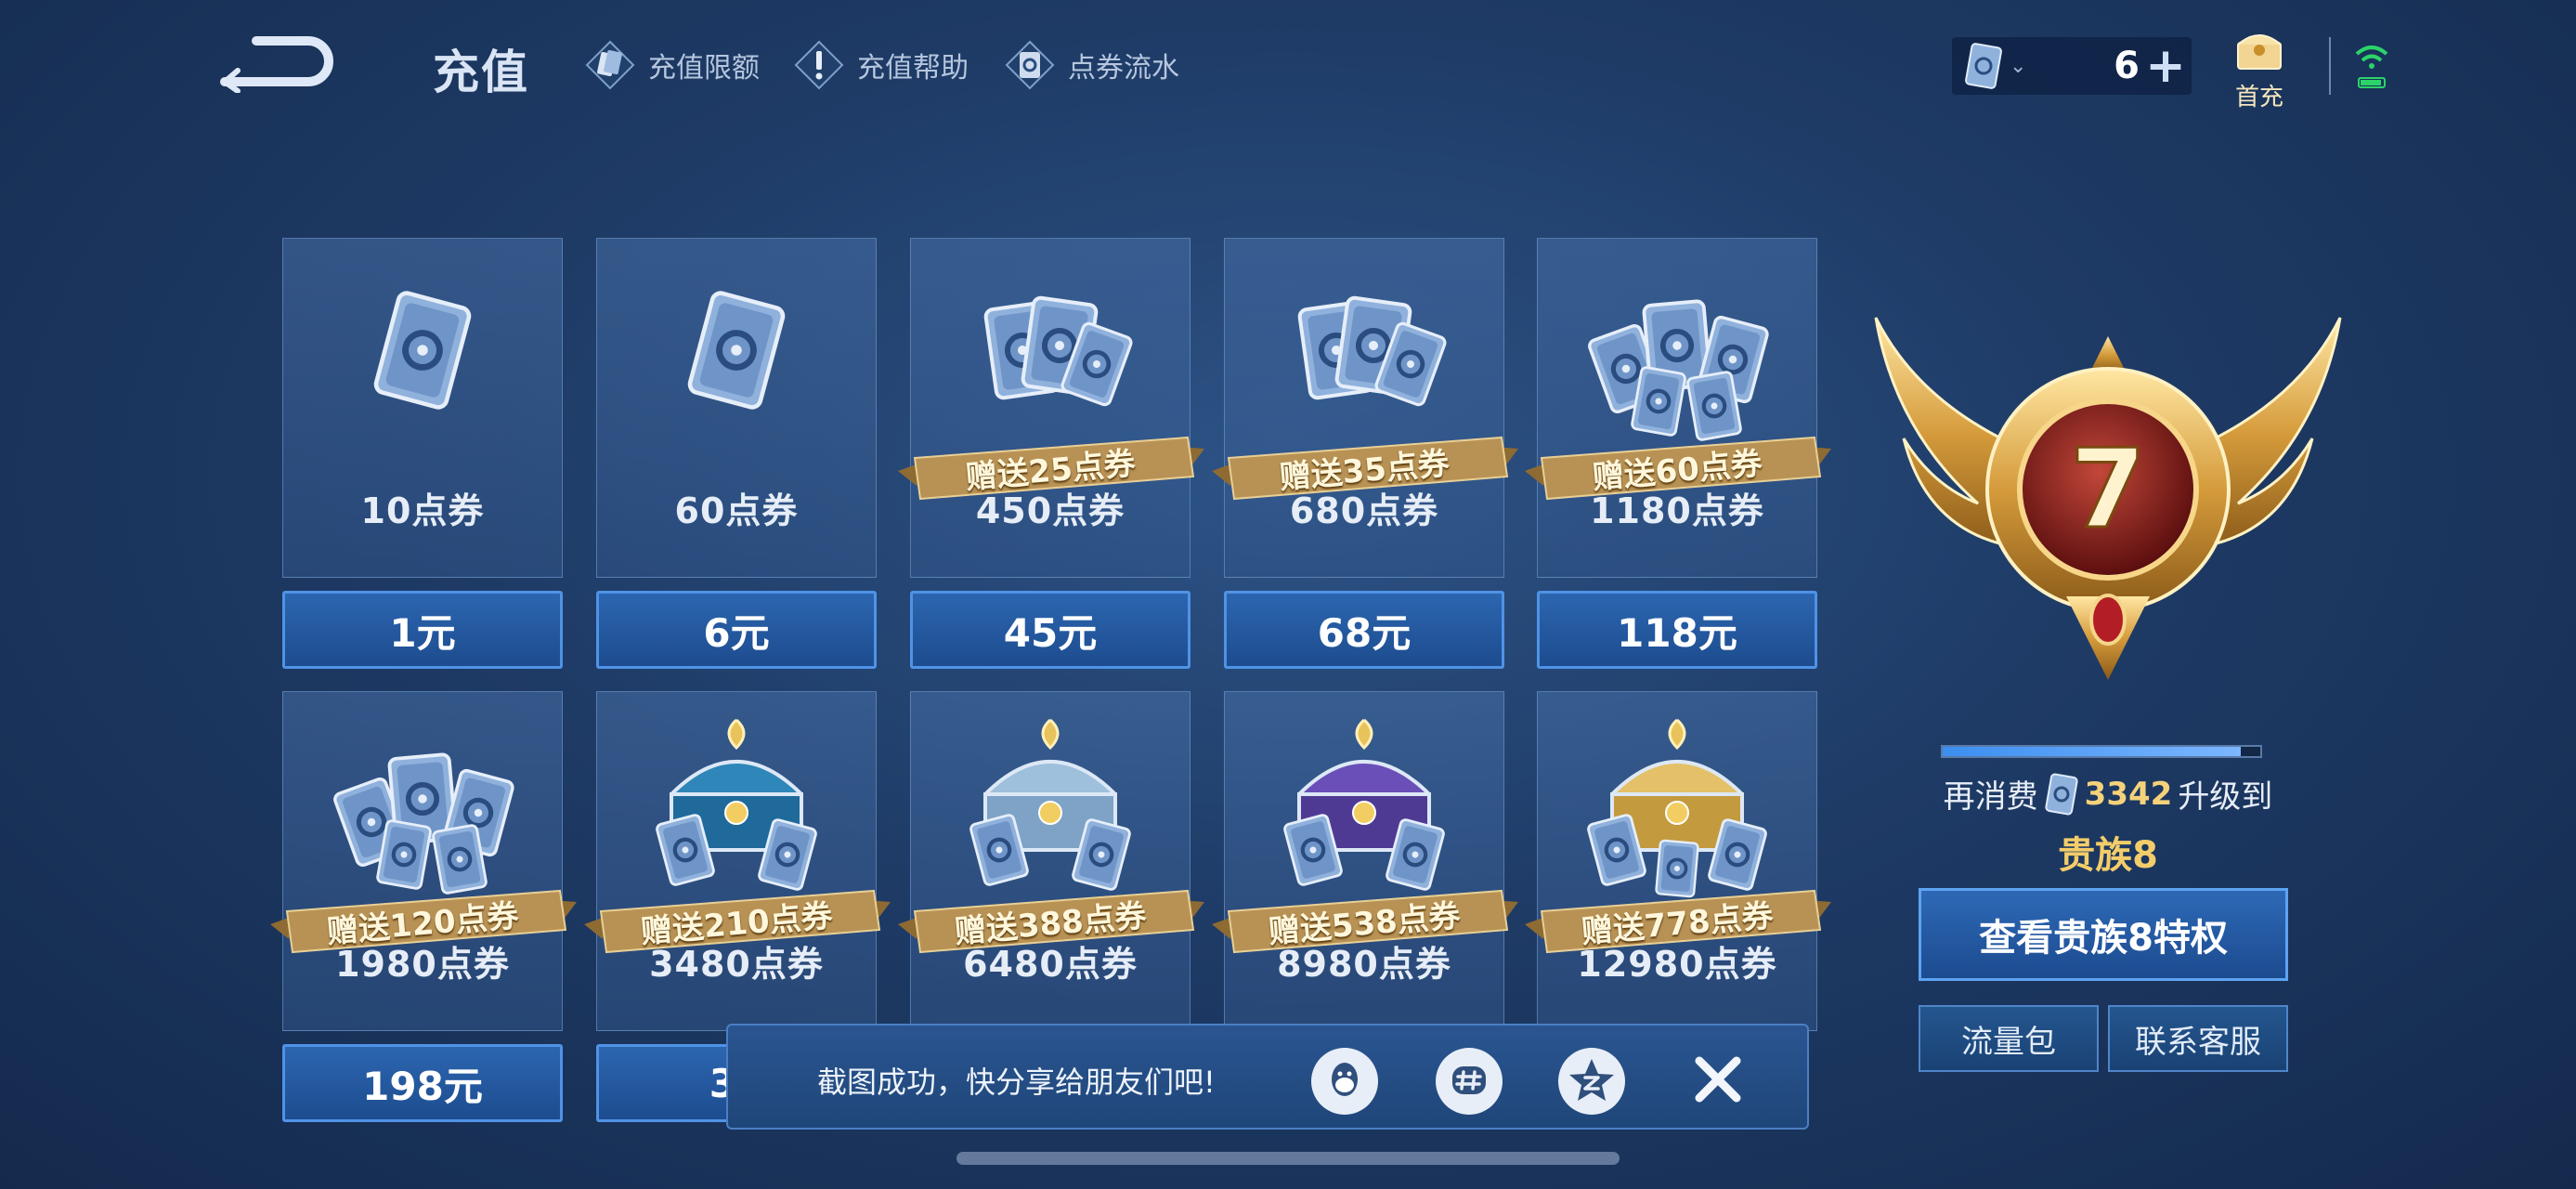 The image size is (2576, 1189). I want to click on nav-recharge-limit: 充值限额, so click(672, 65).